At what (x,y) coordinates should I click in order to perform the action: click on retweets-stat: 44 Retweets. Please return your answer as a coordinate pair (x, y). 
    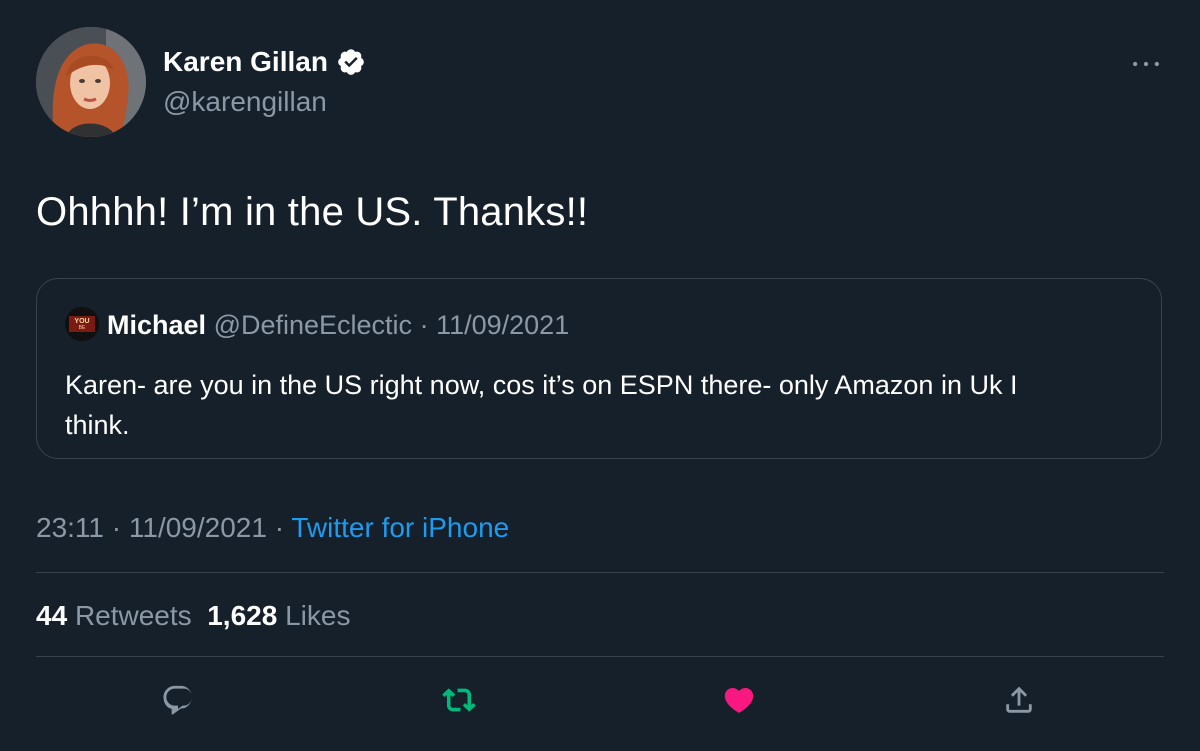
    Looking at the image, I should click on (114, 615).